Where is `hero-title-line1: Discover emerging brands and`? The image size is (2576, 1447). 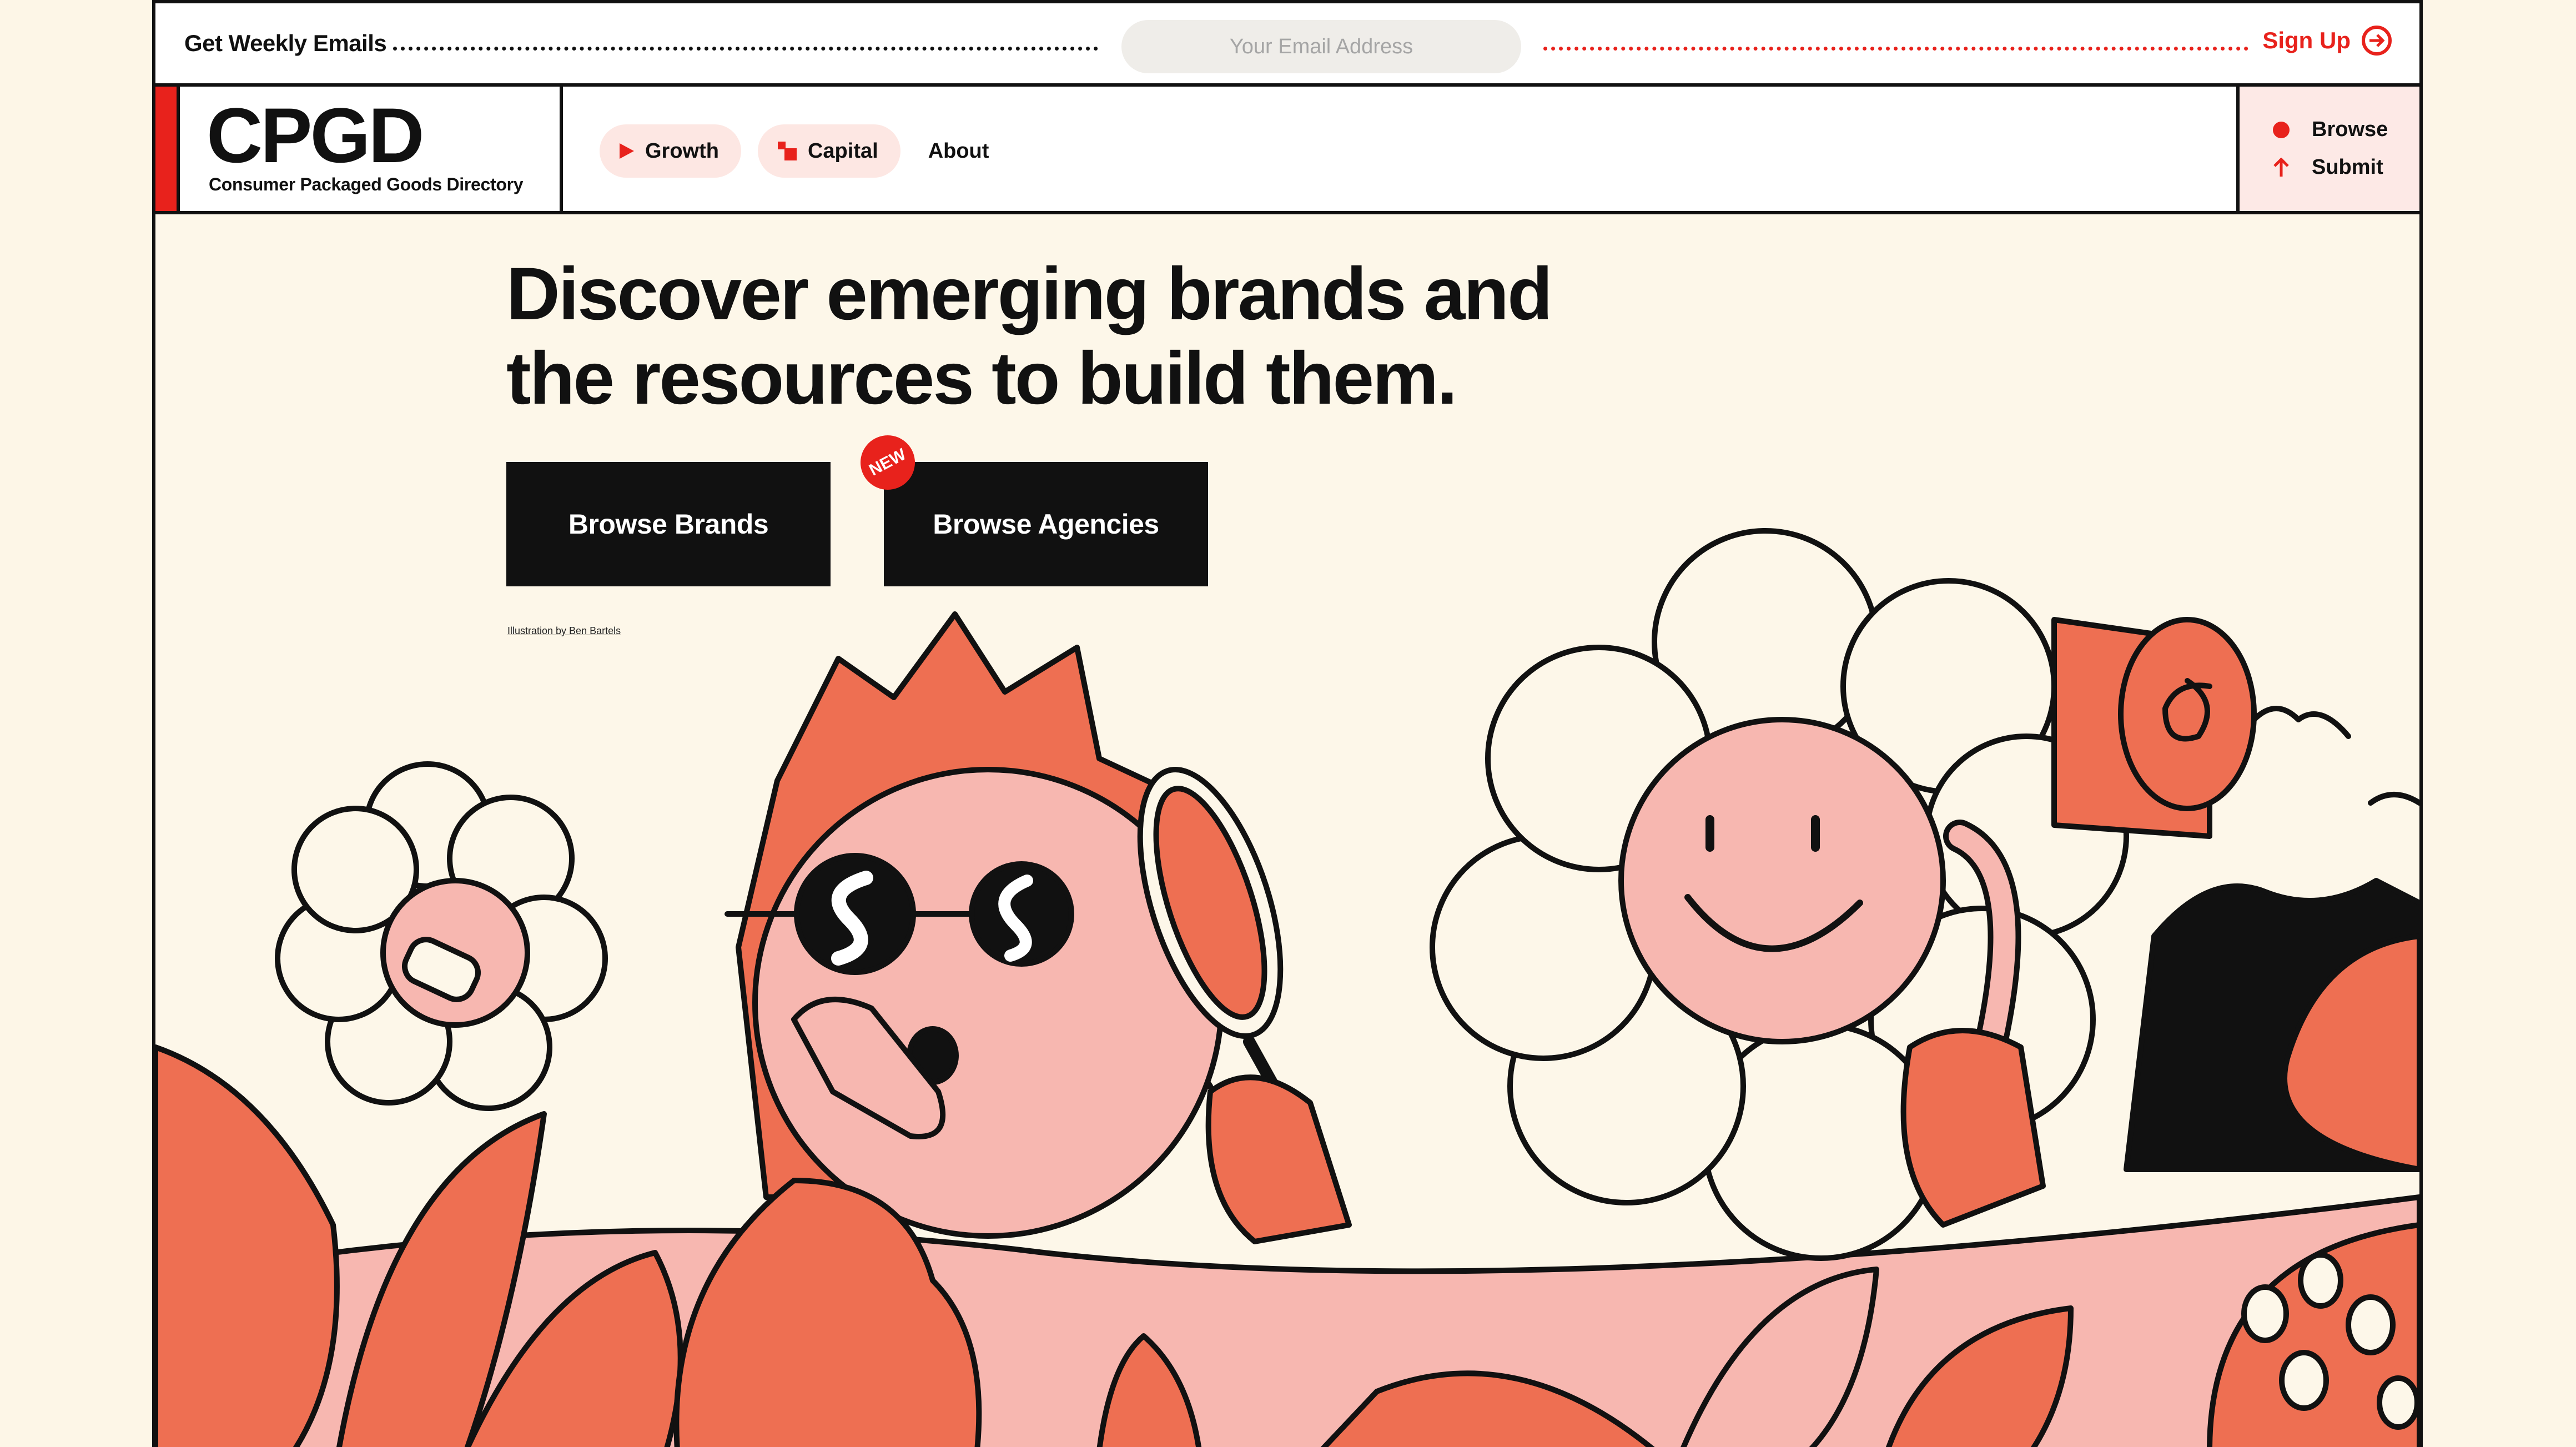
hero-title-line1: Discover emerging brands and is located at coordinates (1029, 294).